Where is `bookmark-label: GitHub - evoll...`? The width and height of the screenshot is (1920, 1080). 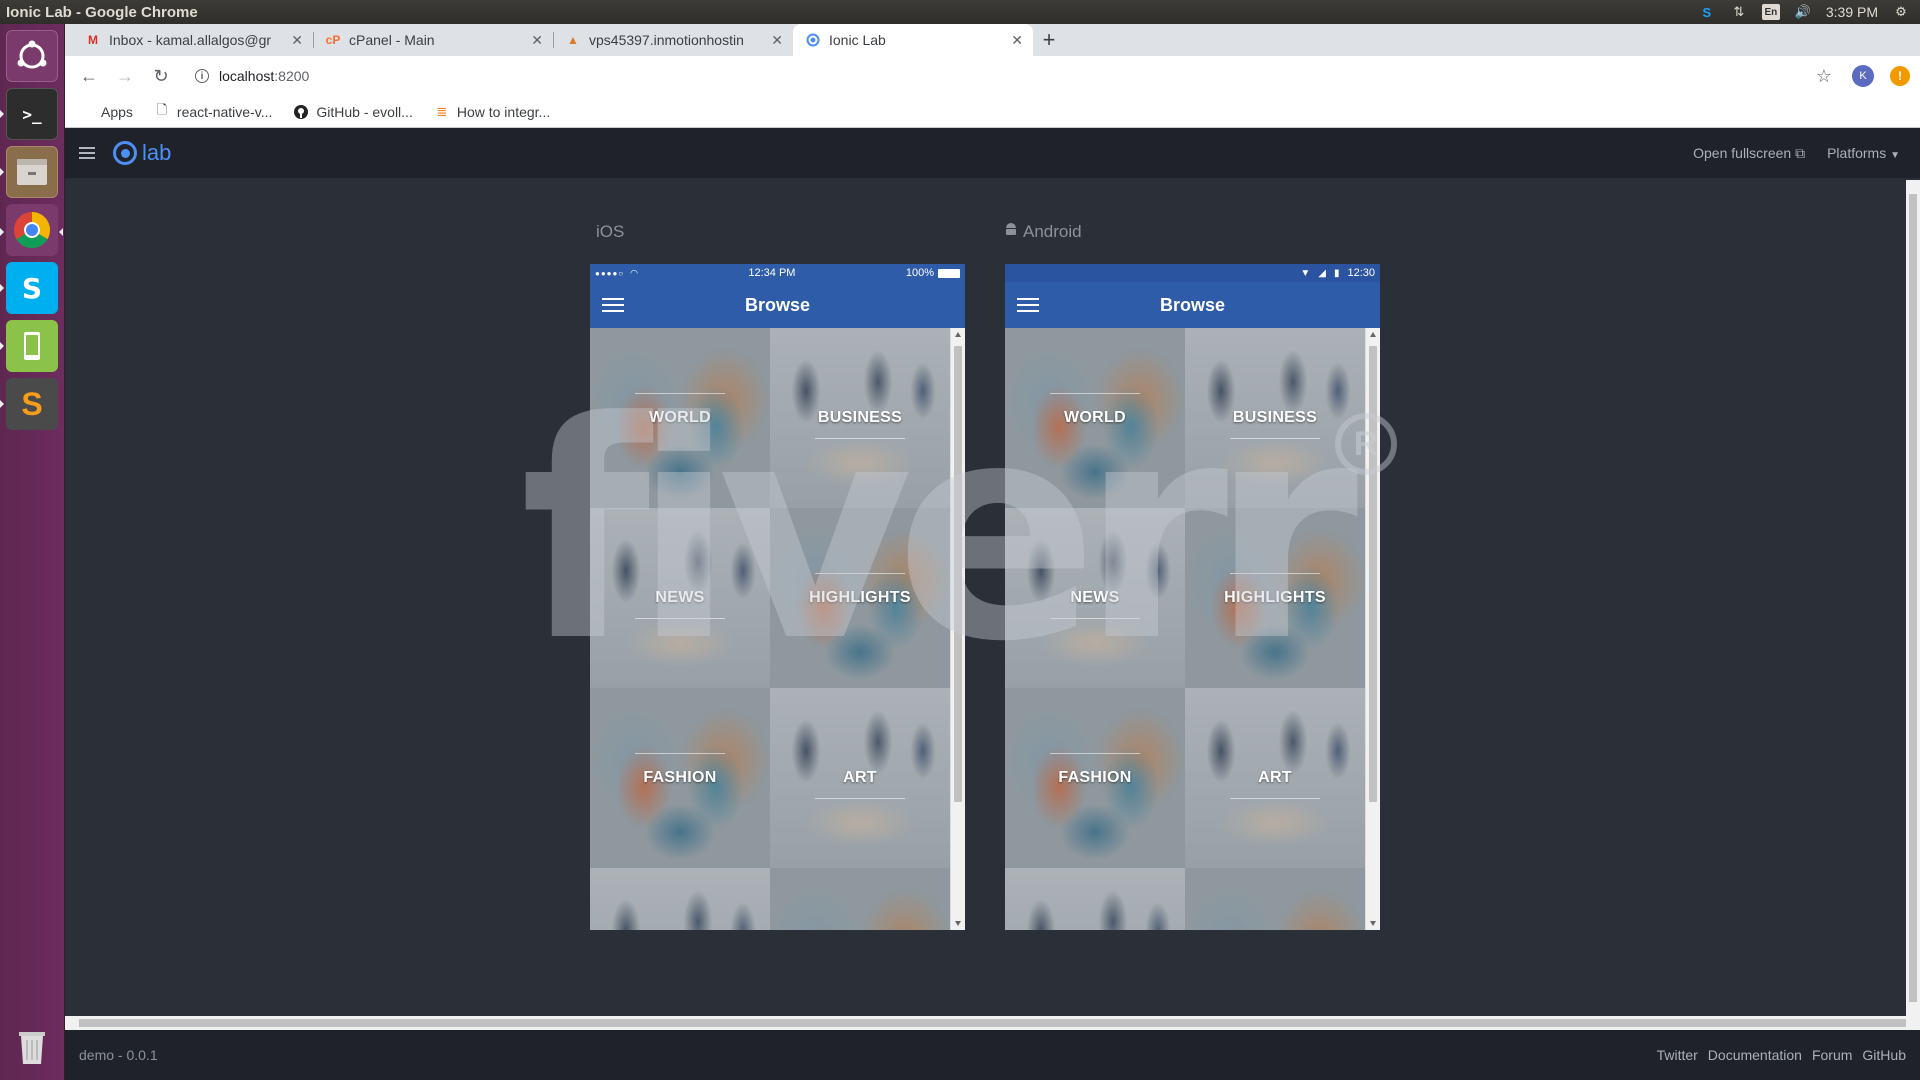
bookmark-label: GitHub - evoll... is located at coordinates (364, 111).